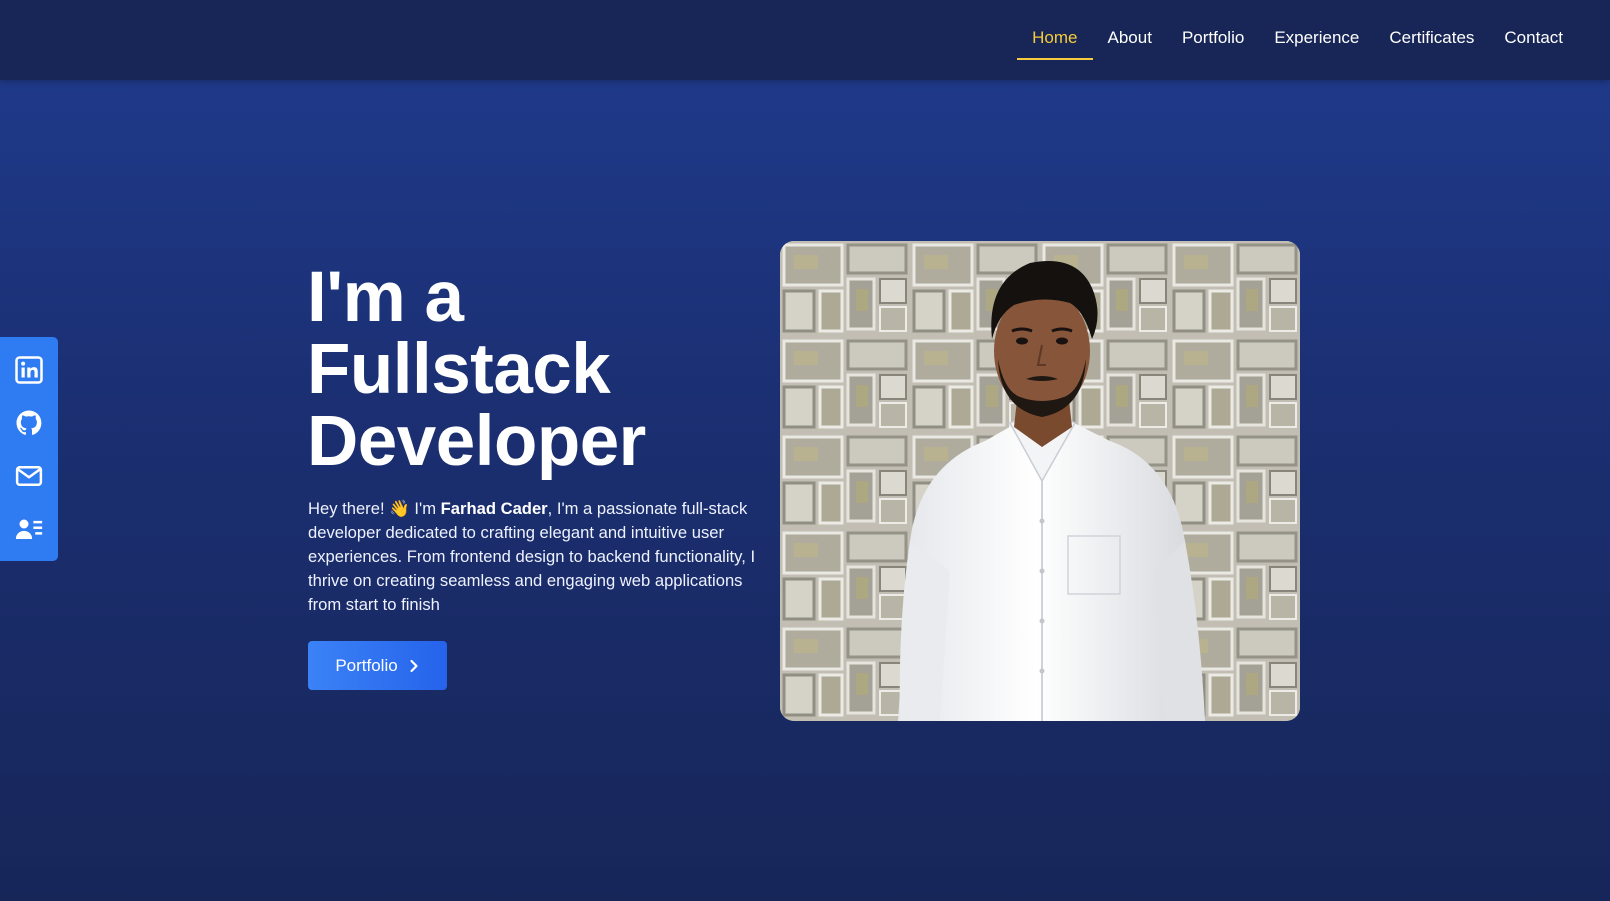 The width and height of the screenshot is (1610, 901). What do you see at coordinates (1316, 40) in the screenshot?
I see `nav-item-experience: Experience` at bounding box center [1316, 40].